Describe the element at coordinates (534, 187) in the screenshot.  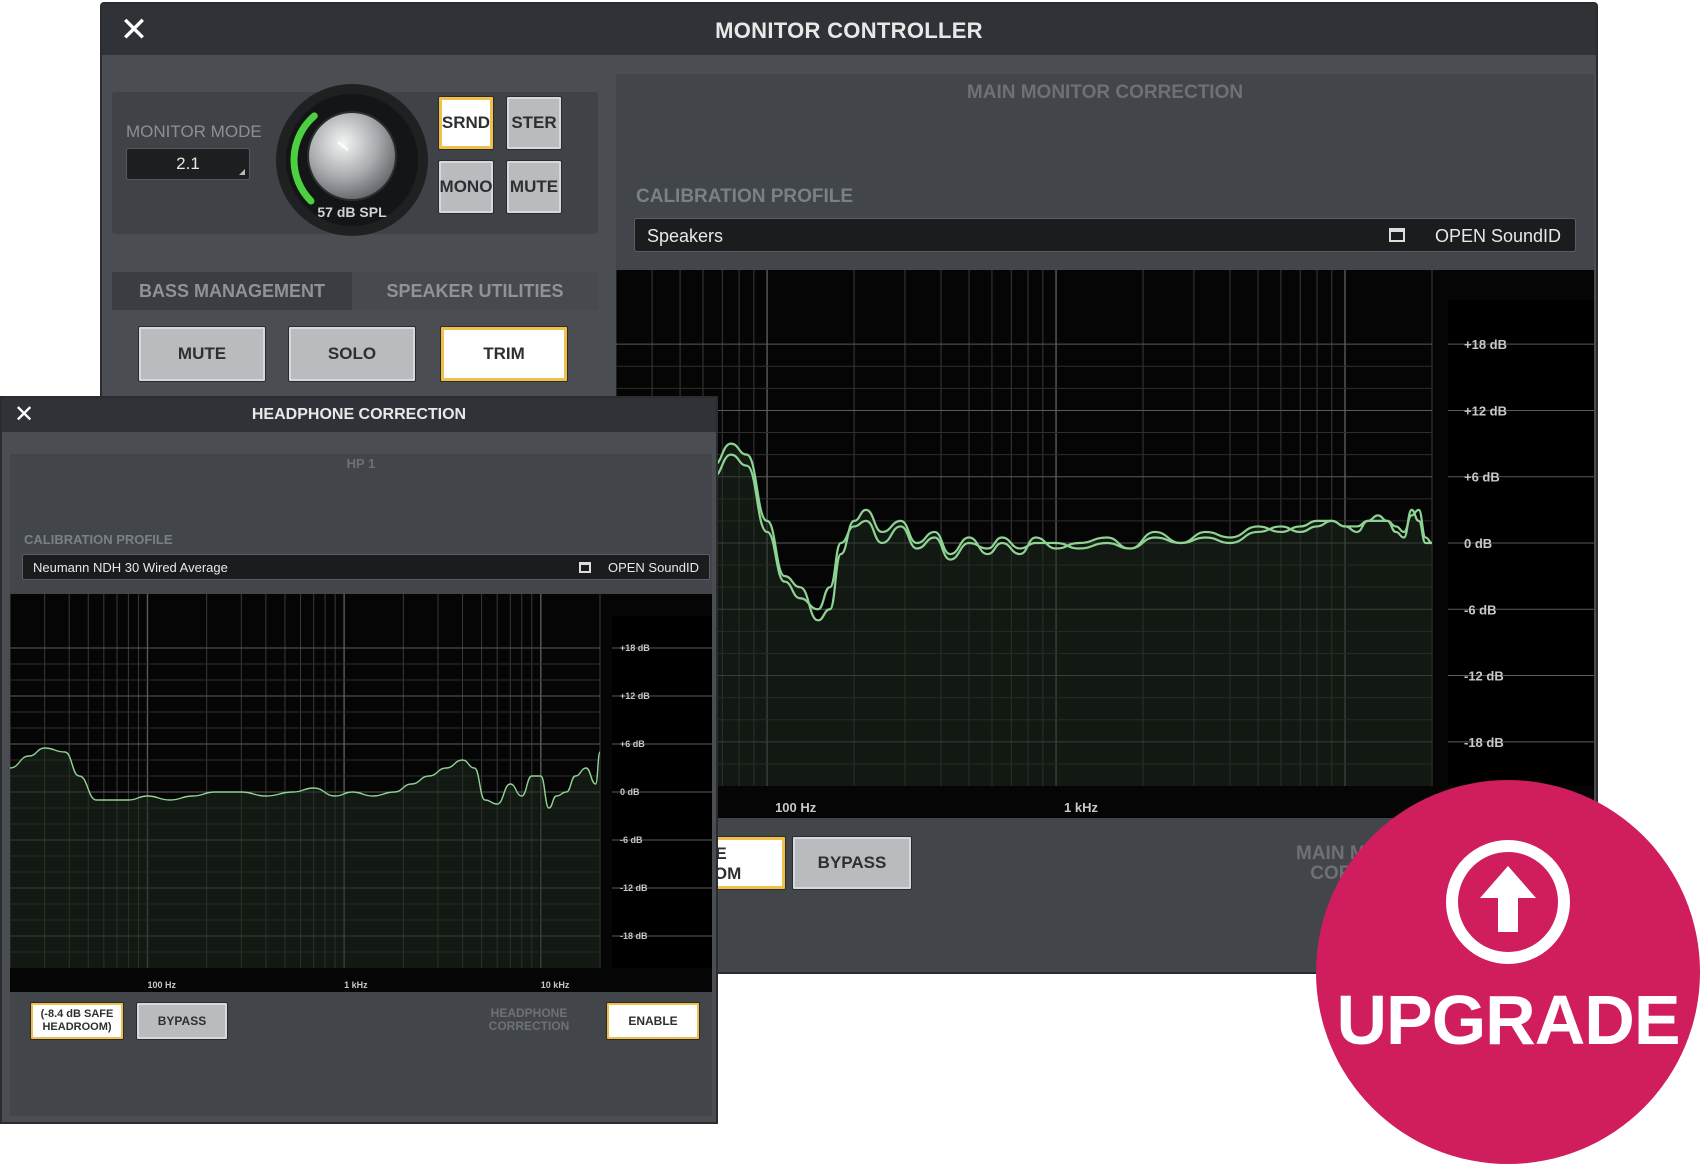
I see `mute-mode-button: MUTE` at that location.